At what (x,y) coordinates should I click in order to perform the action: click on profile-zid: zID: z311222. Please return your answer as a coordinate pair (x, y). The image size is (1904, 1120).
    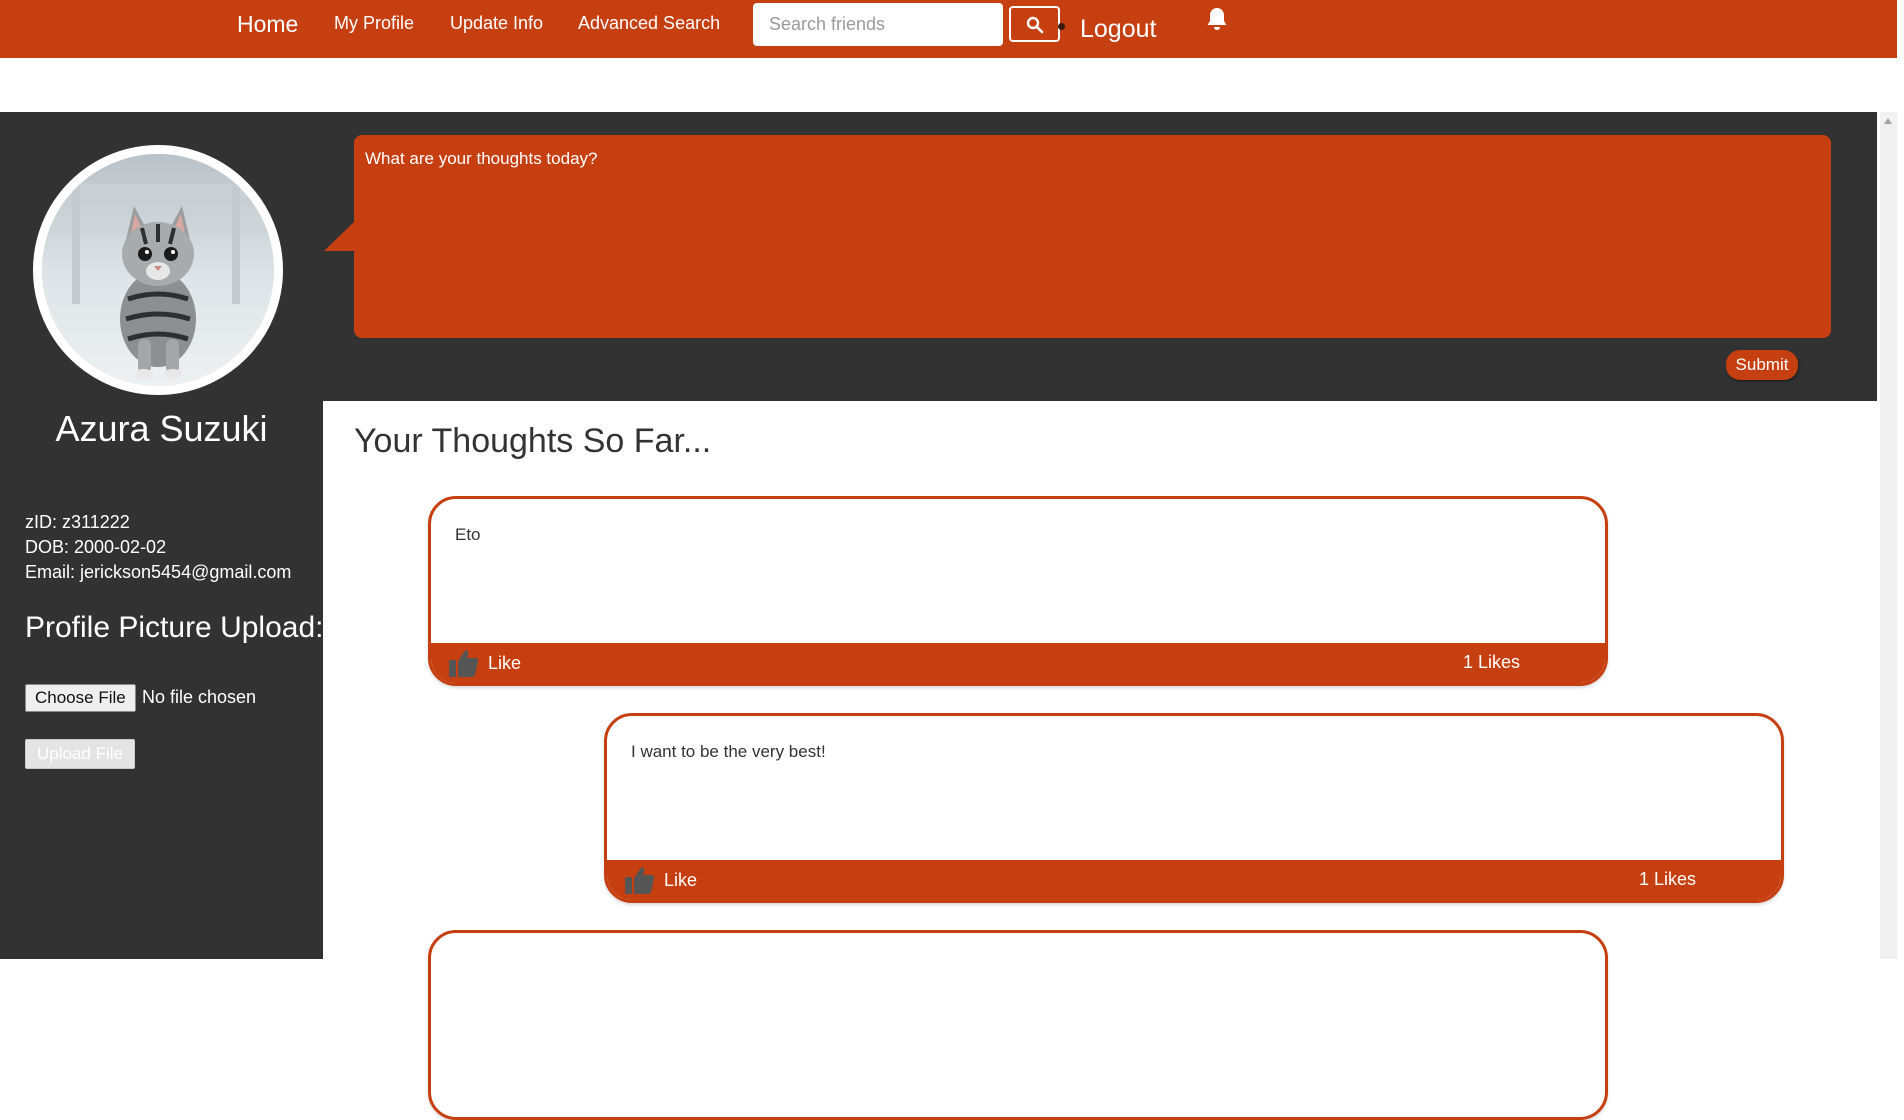
    Looking at the image, I should click on (77, 522).